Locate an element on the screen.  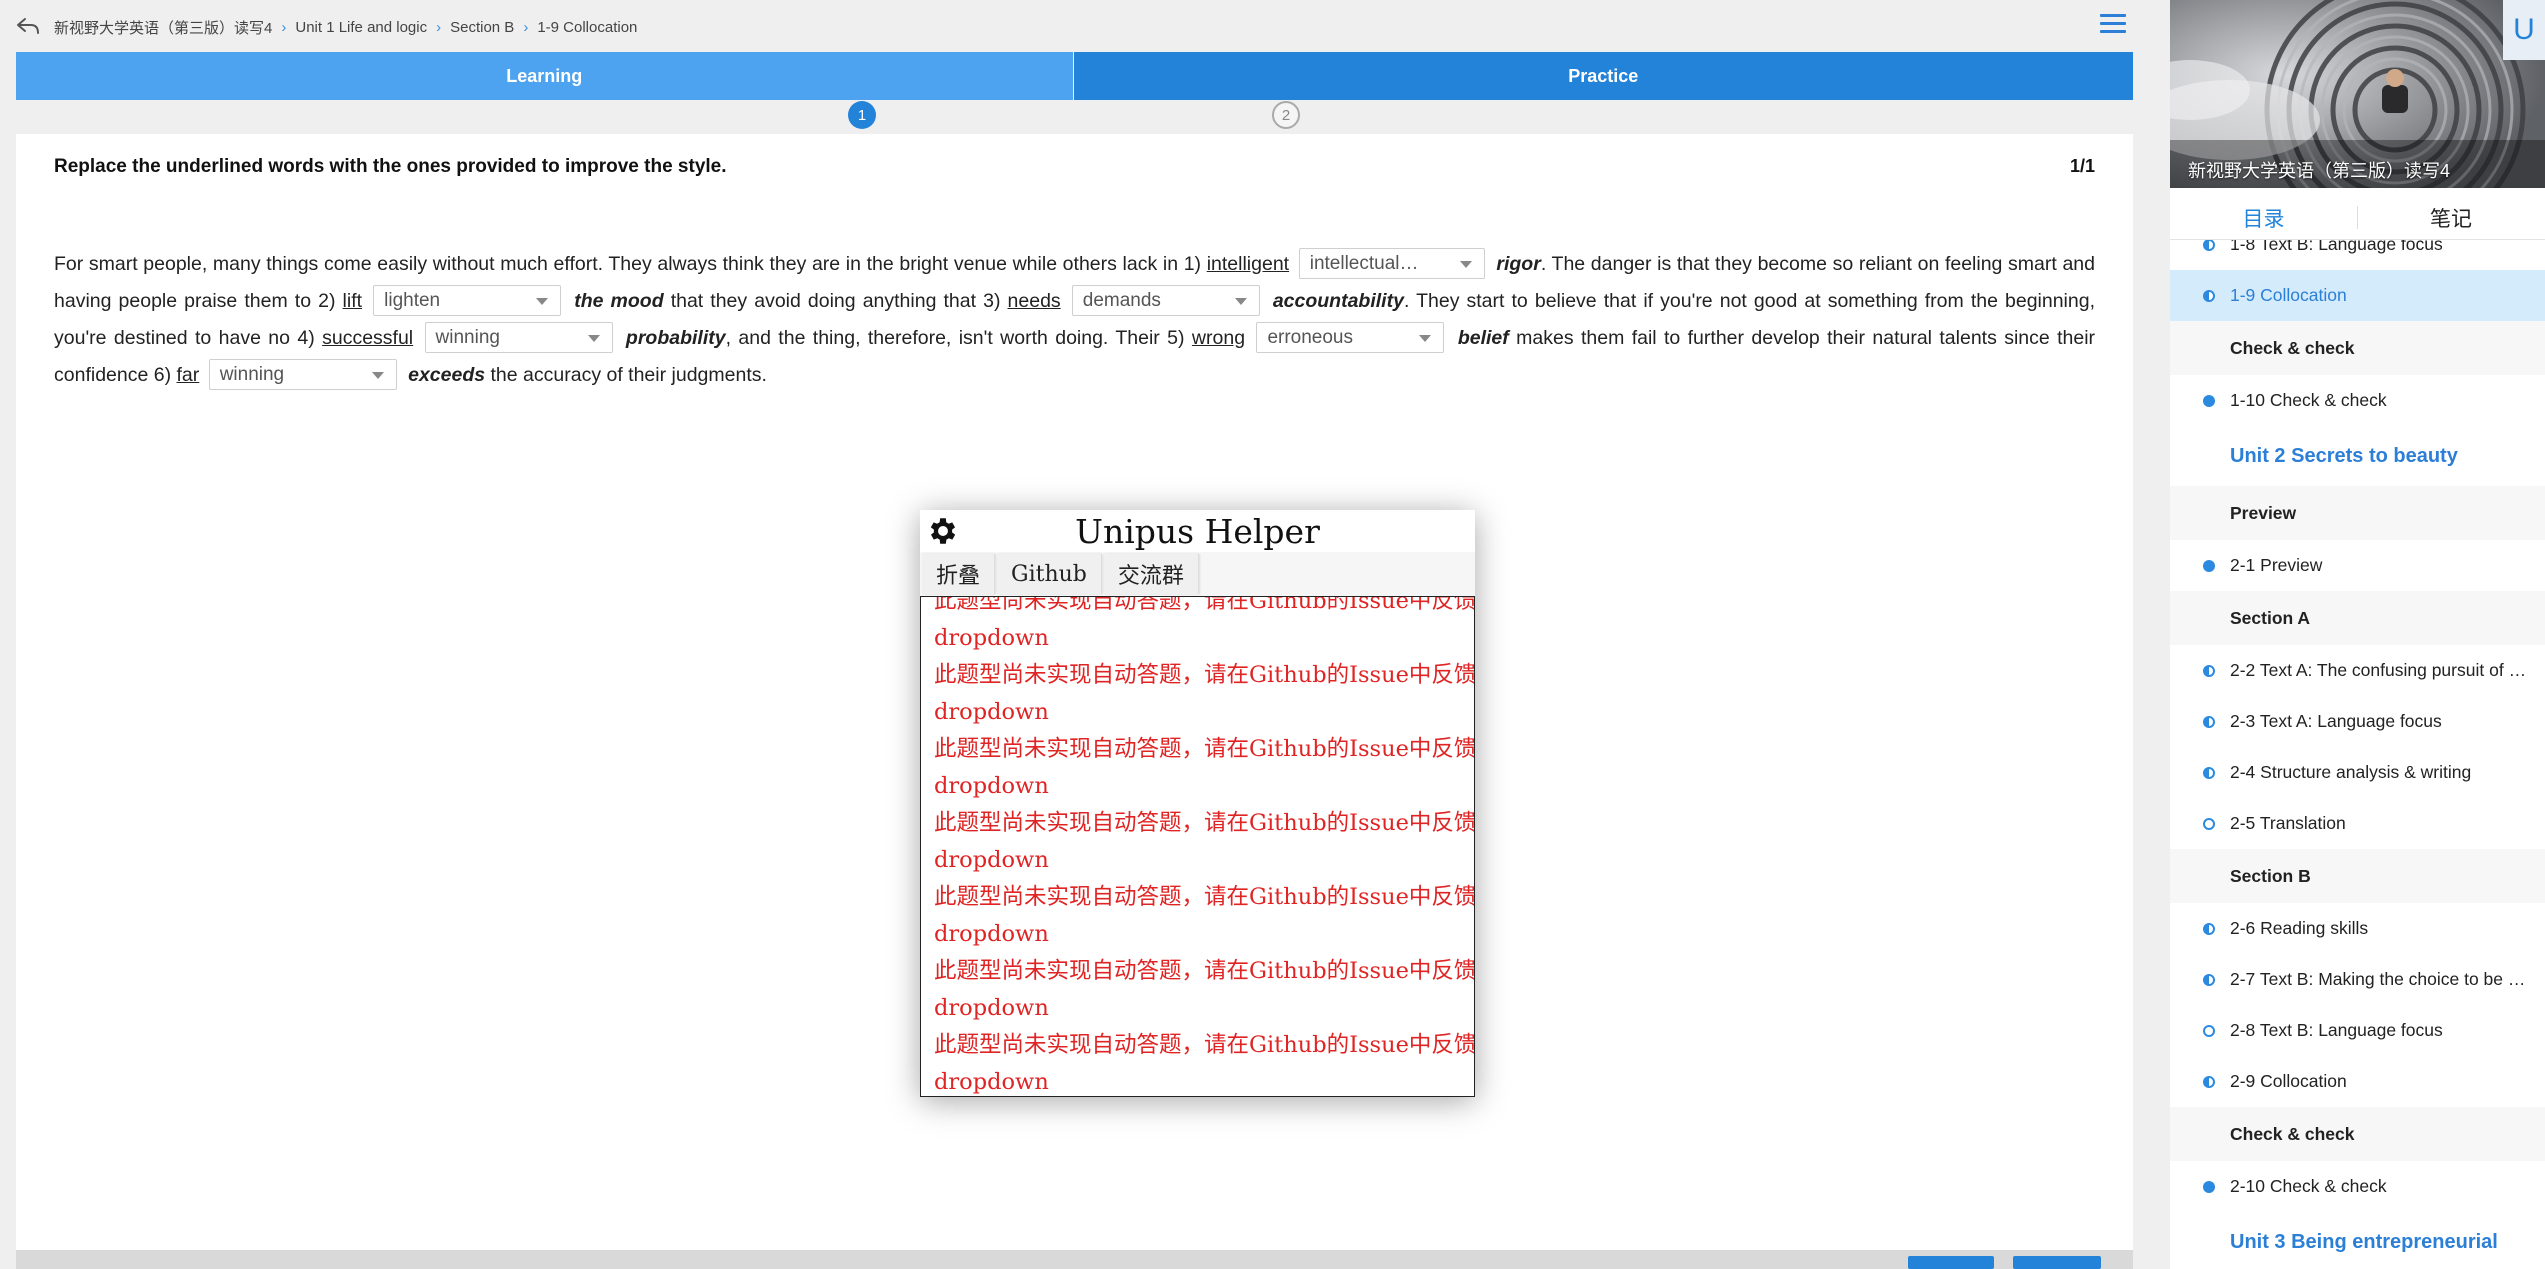
breadcrumb-section: Section B is located at coordinates (482, 27).